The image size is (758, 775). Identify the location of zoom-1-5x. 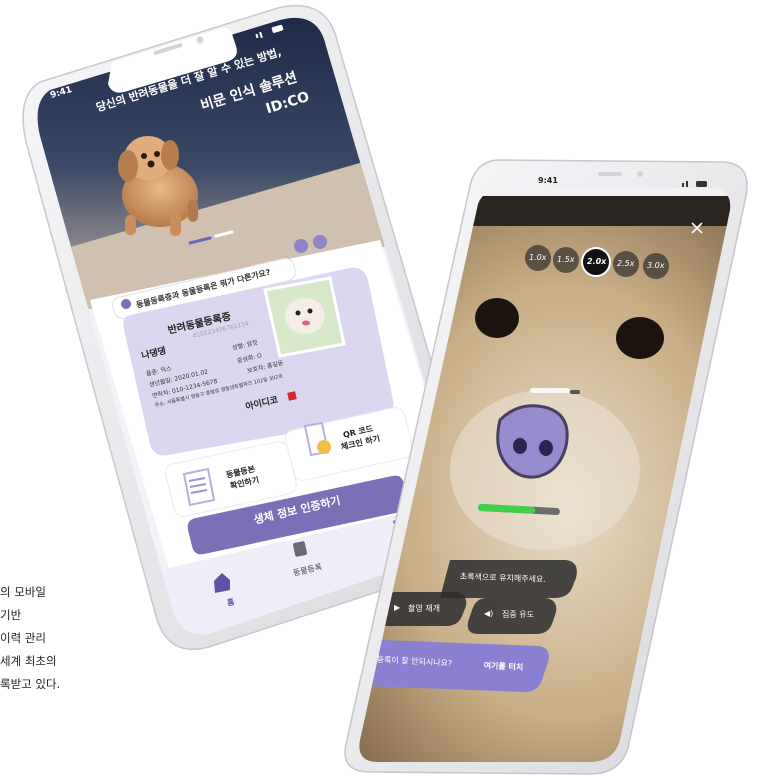
(566, 260).